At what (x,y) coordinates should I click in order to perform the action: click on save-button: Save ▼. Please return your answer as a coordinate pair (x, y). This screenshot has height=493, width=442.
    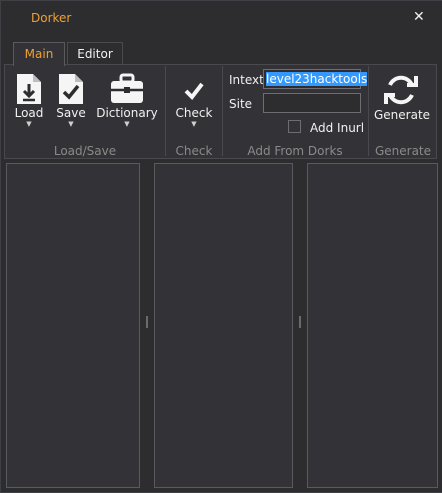
    Looking at the image, I should click on (71, 100).